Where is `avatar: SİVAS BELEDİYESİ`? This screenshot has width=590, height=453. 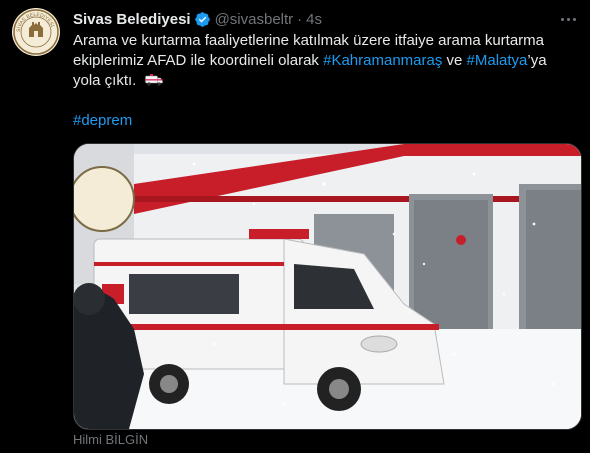 avatar: SİVAS BELEDİYESİ is located at coordinates (36, 32).